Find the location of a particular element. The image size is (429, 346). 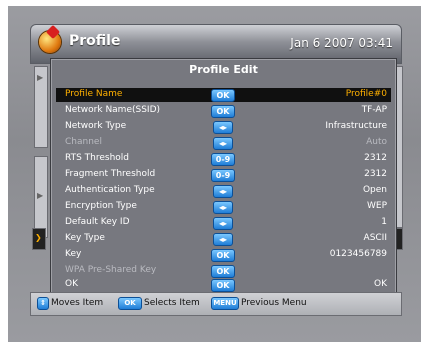

row-wpa-pre-shared-key: WPA Pre-Shared Key OK is located at coordinates (223, 271).